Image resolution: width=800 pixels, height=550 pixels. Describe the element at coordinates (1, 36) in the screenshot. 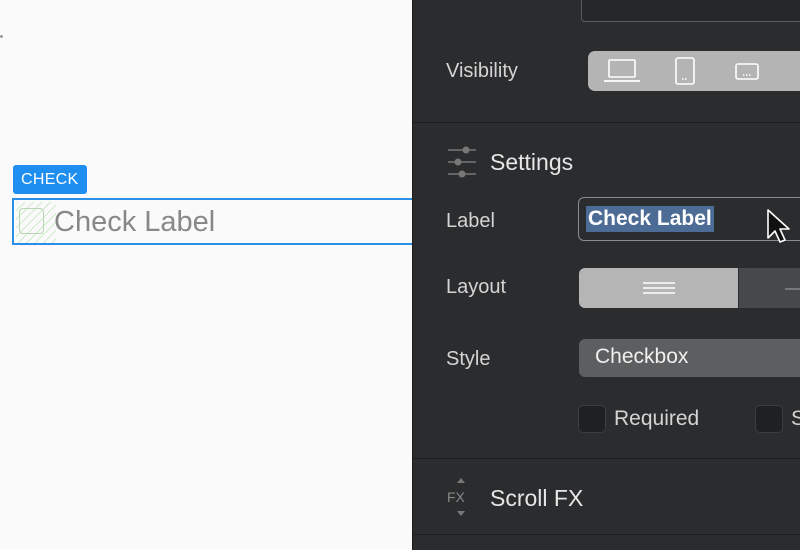

I see `canvas-marker` at that location.